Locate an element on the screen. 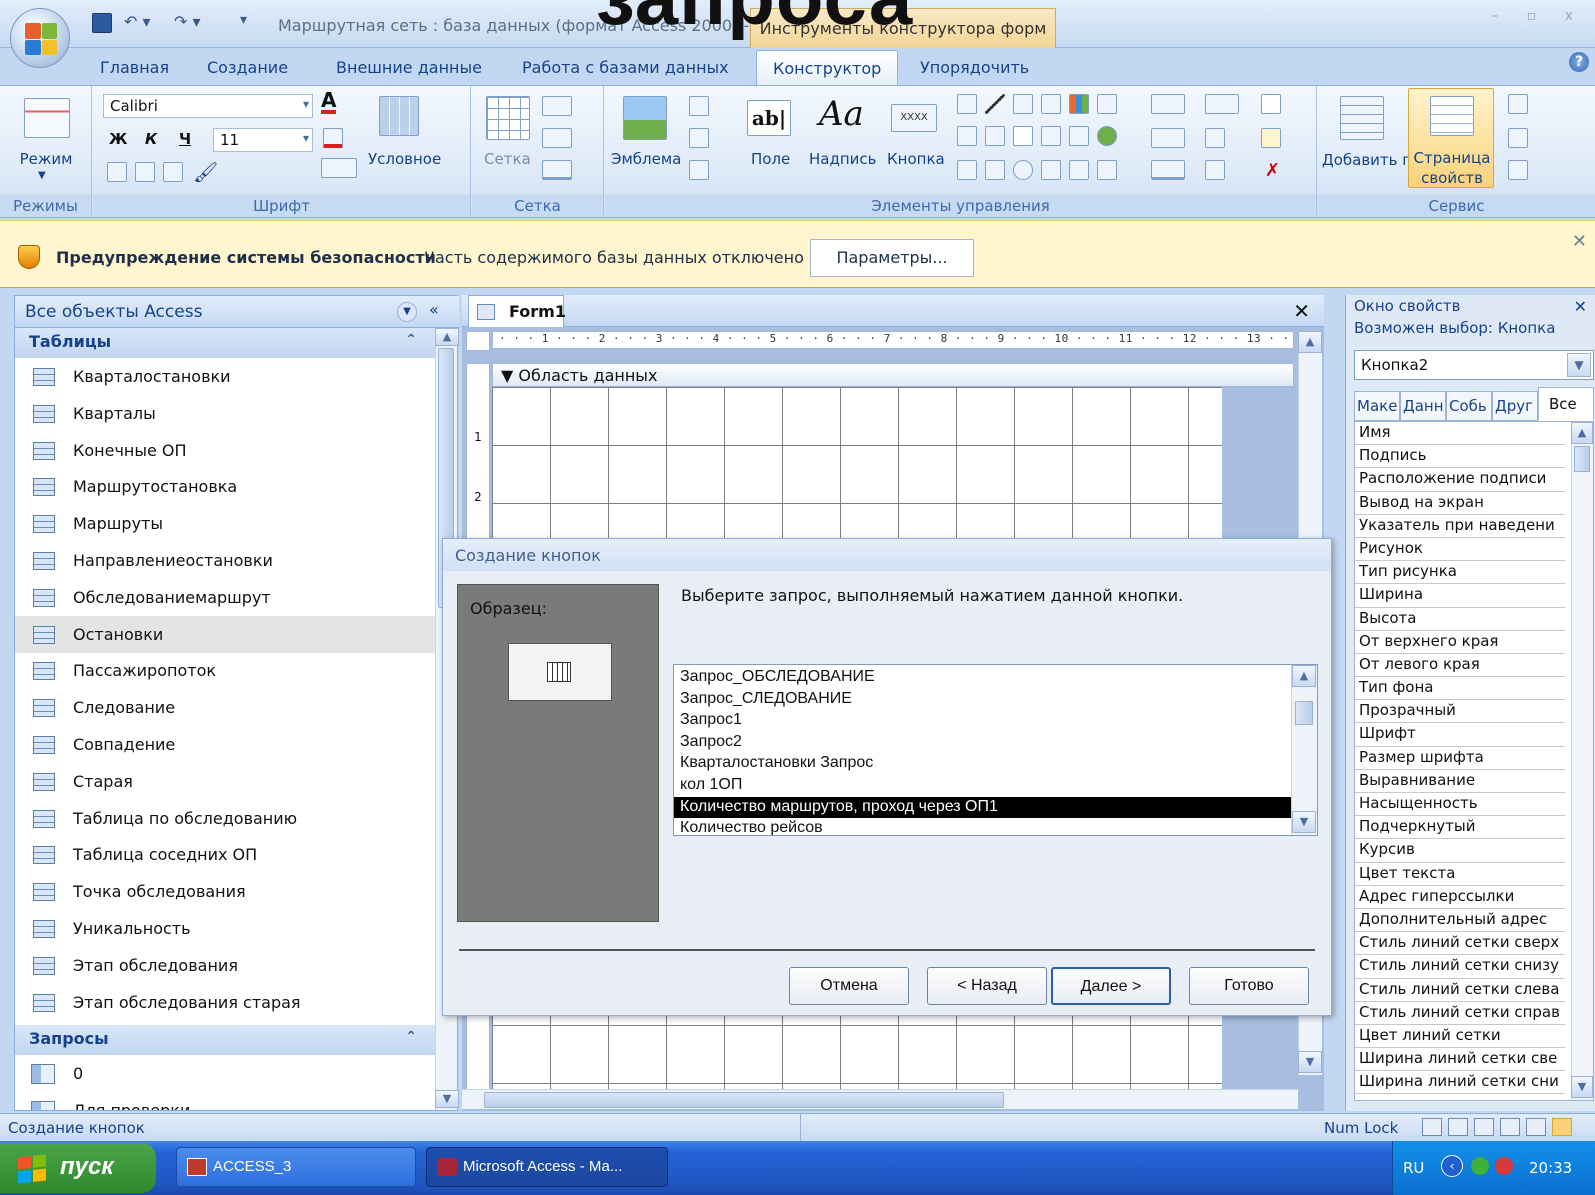 The height and width of the screenshot is (1195, 1595). emblem-button: Эмблема is located at coordinates (646, 159).